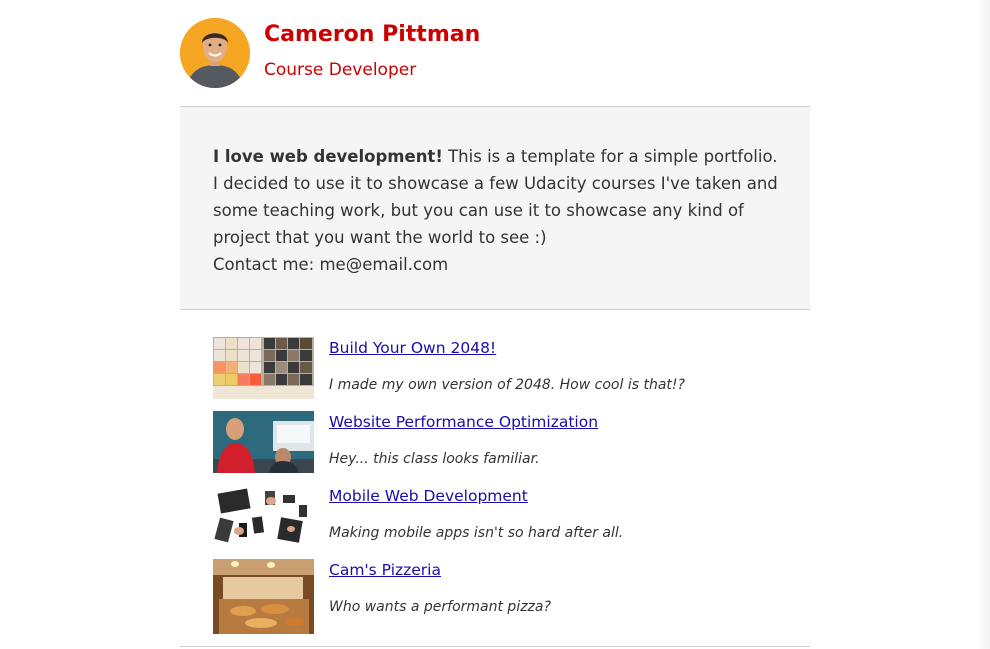 This screenshot has height=649, width=990. What do you see at coordinates (263, 442) in the screenshot?
I see `project-thumbnail-performance` at bounding box center [263, 442].